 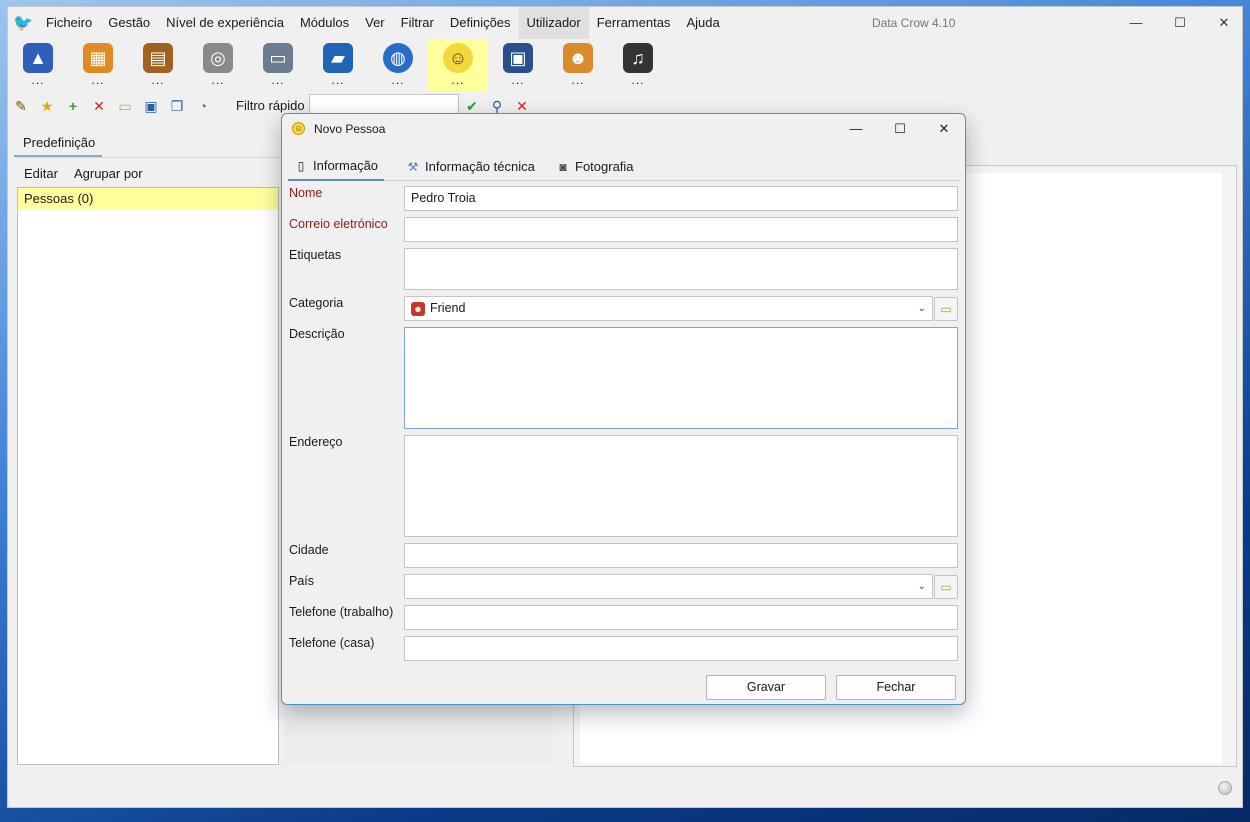 I want to click on menu-definicoes: Definições, so click(x=480, y=23).